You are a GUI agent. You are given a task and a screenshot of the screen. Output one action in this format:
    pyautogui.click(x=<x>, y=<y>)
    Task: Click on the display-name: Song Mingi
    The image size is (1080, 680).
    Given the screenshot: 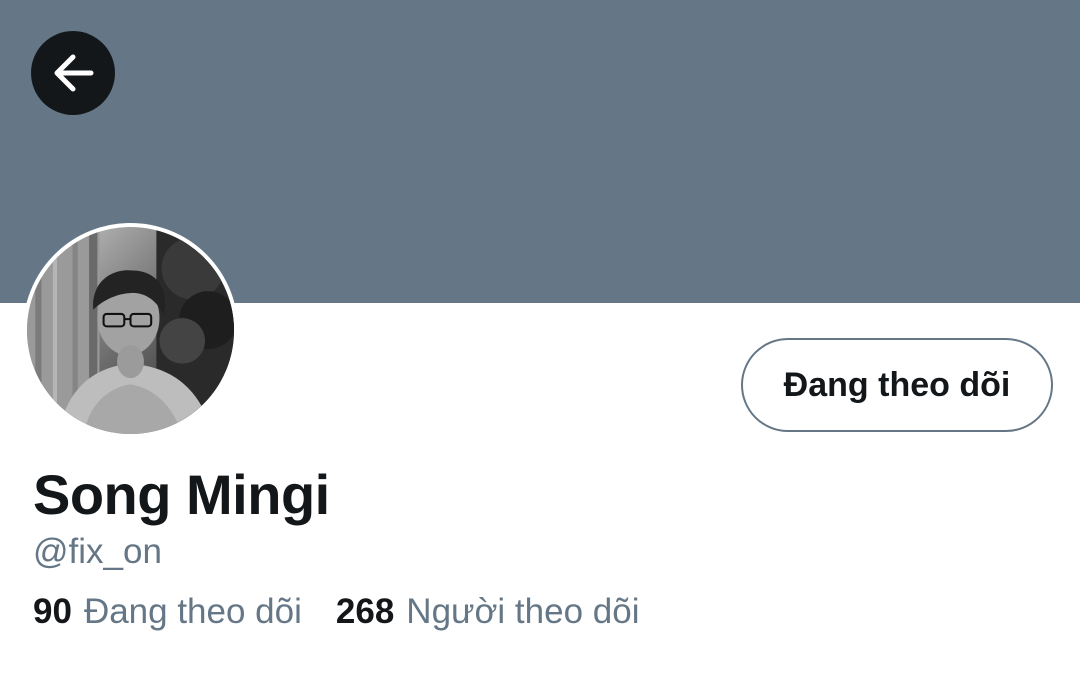 What is the action you would take?
    pyautogui.click(x=181, y=494)
    